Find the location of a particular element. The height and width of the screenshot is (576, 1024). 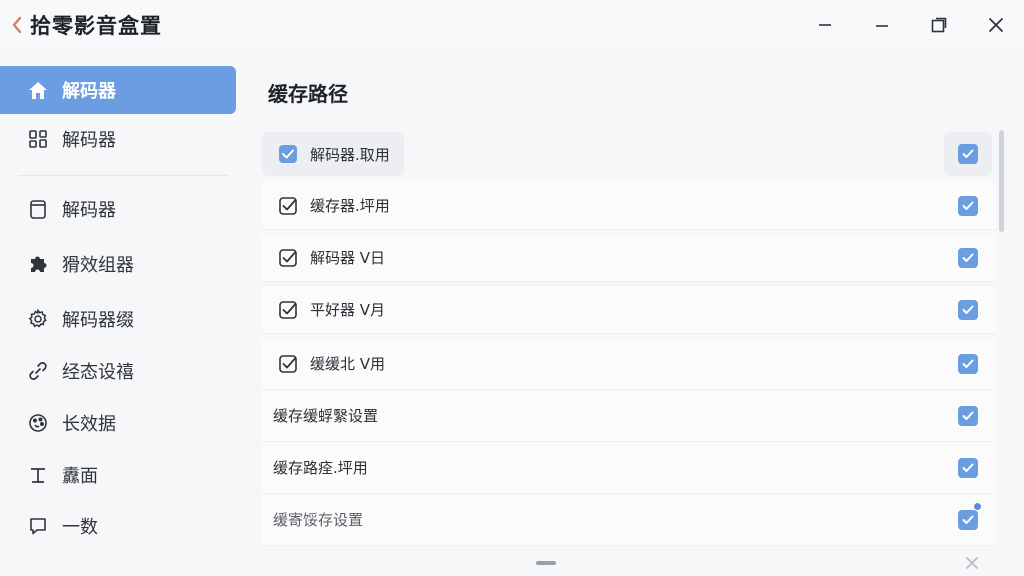

sidebar-item-label: 猾效组器 is located at coordinates (98, 265).